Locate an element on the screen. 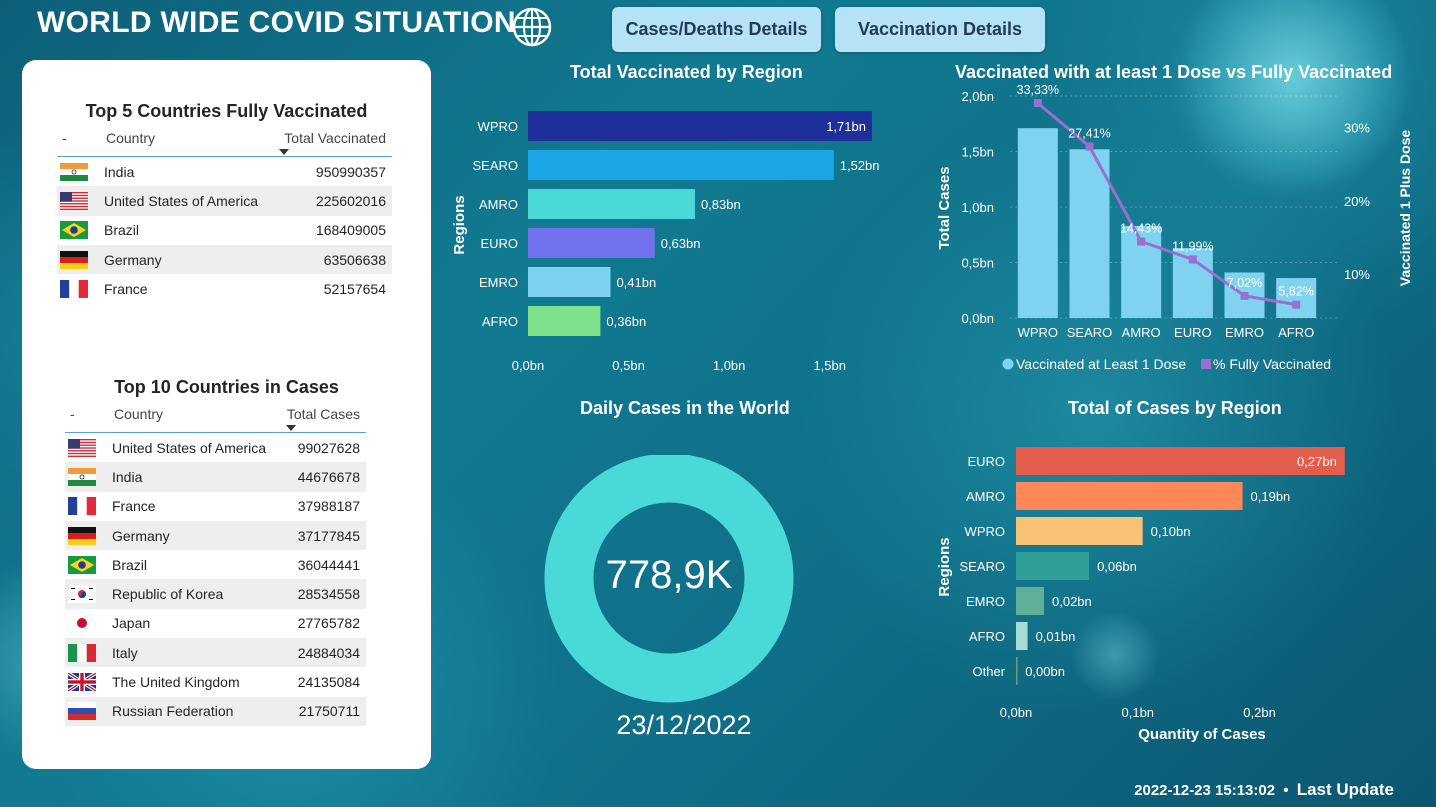 Image resolution: width=1436 pixels, height=807 pixels. brazil-flag-icon is located at coordinates (80, 230).